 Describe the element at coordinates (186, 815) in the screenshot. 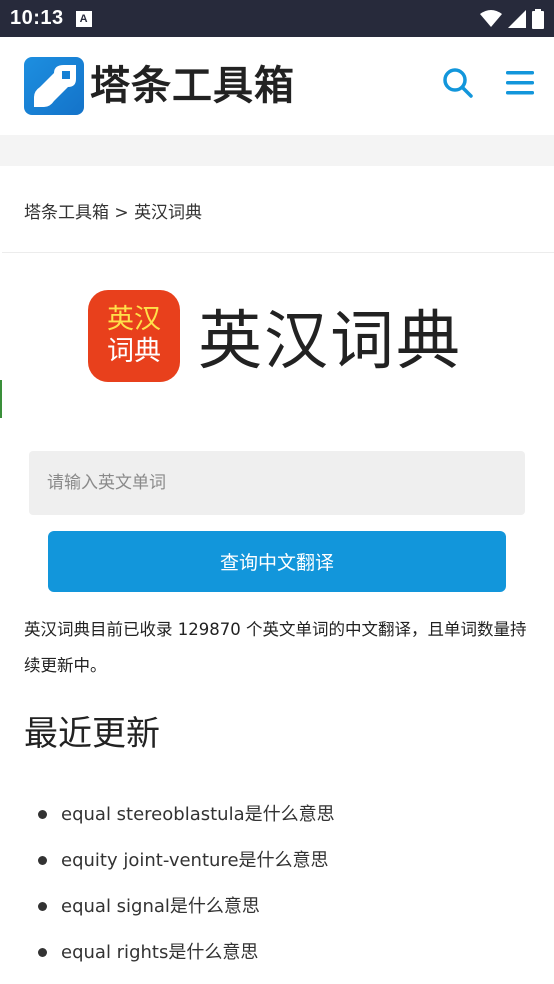

I see `recent-item: equal stereoblastula是什么意思` at that location.